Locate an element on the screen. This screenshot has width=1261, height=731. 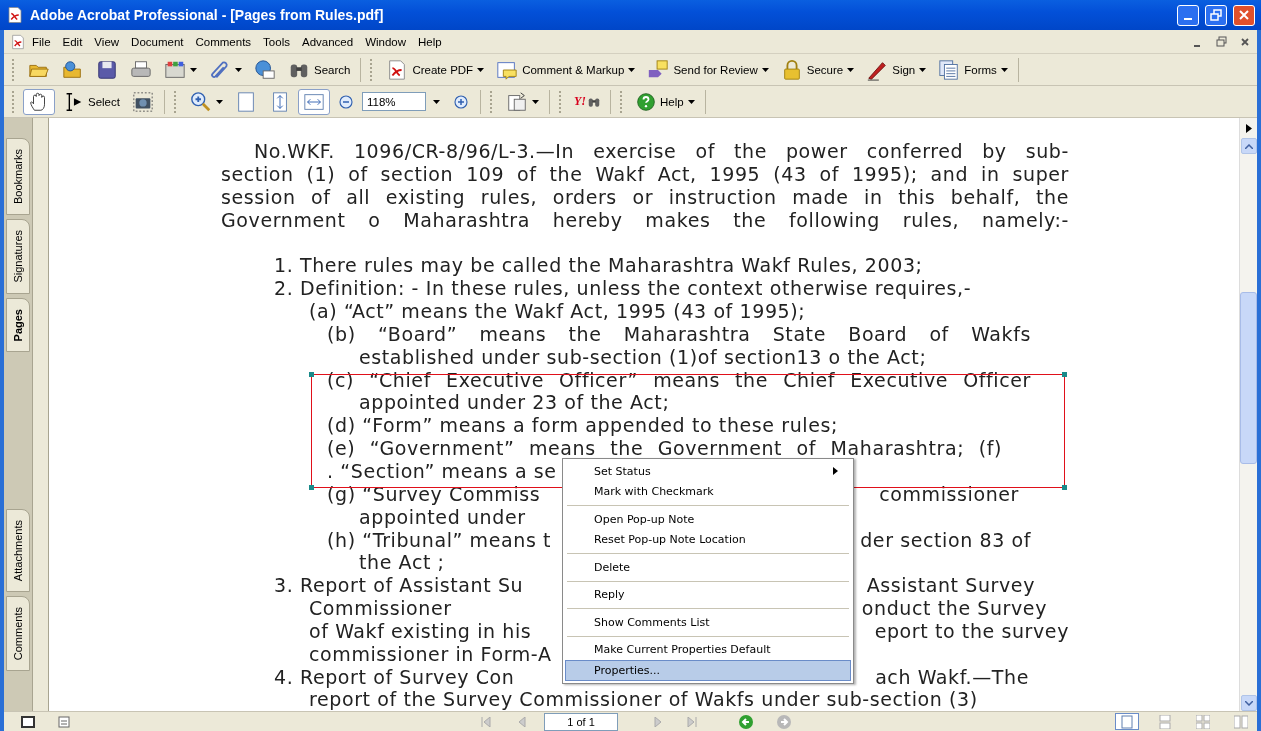
single-page-icon is located at coordinates (1127, 721).